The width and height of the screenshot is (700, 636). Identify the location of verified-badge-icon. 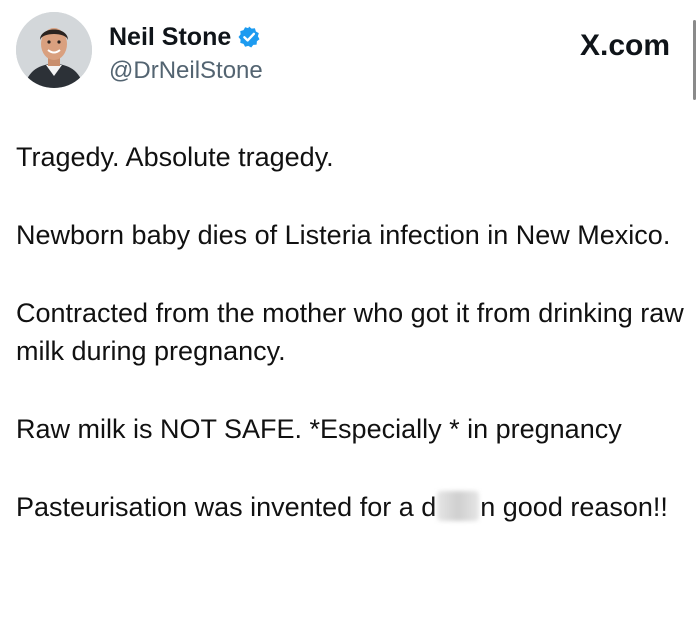
(249, 37).